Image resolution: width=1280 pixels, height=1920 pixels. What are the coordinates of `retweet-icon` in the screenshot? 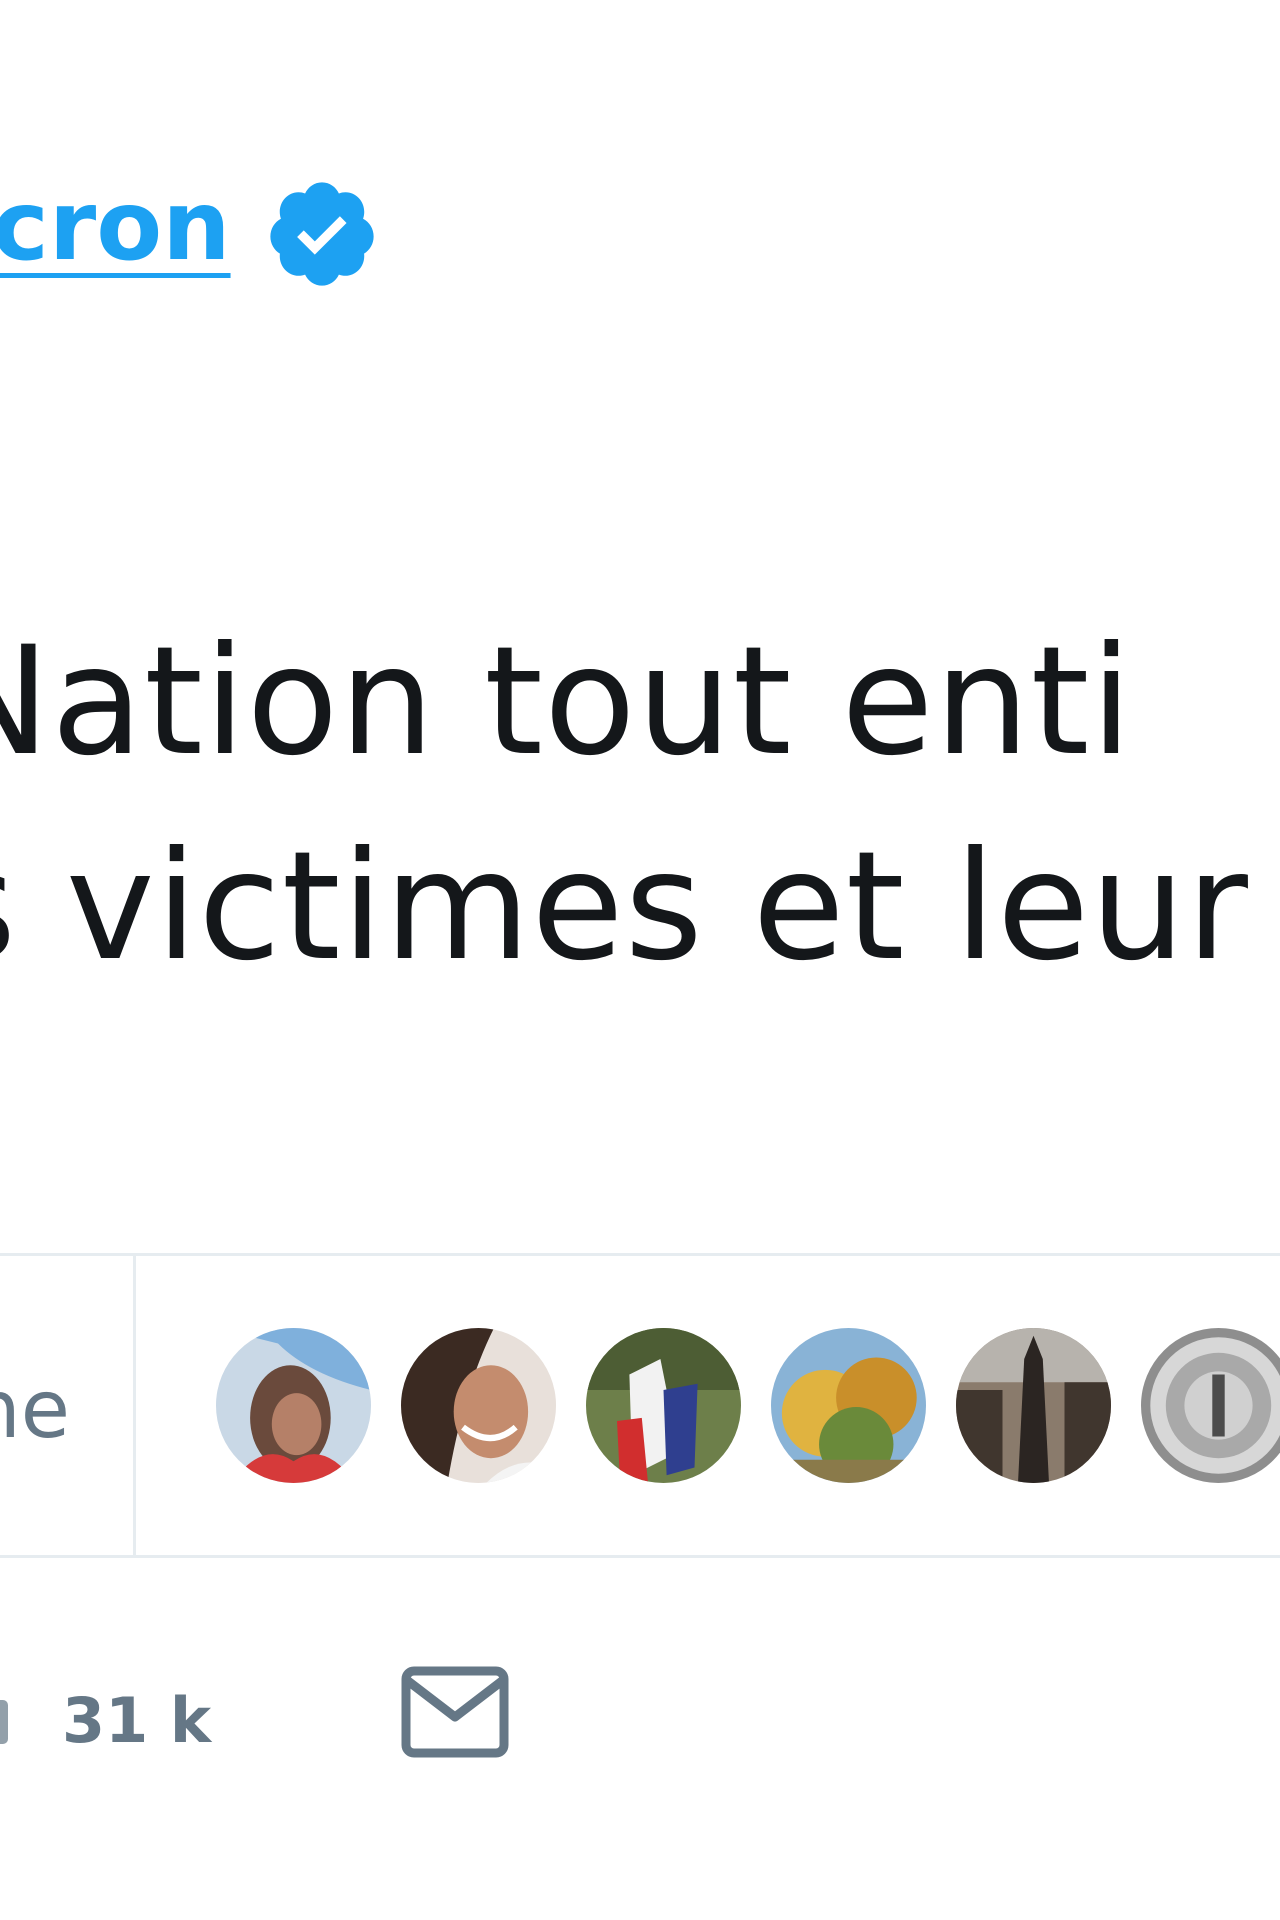 It's located at (4, 1722).